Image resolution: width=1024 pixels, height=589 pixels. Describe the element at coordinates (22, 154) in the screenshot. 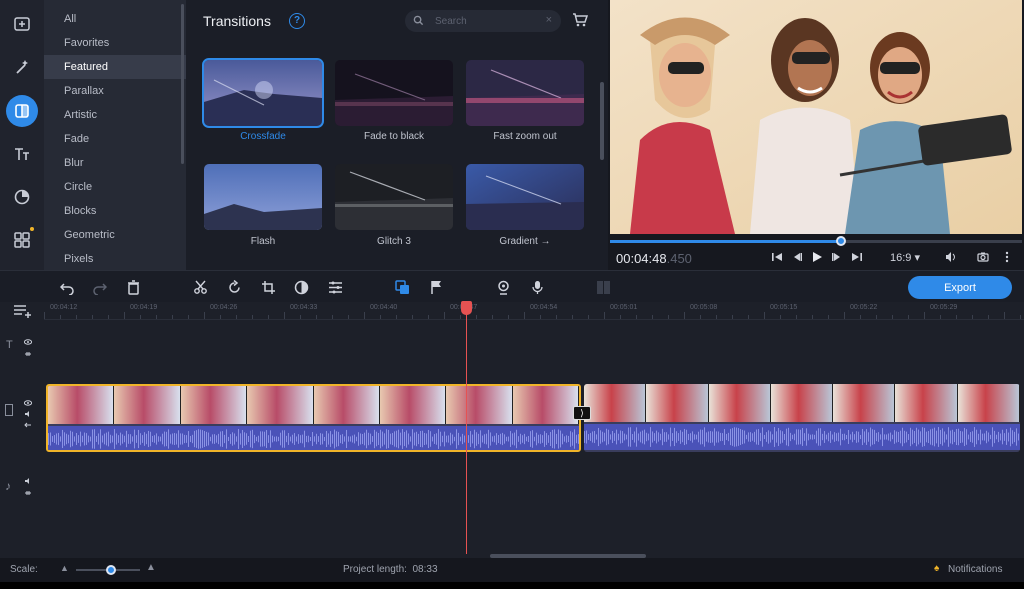

I see `titles-icon` at that location.